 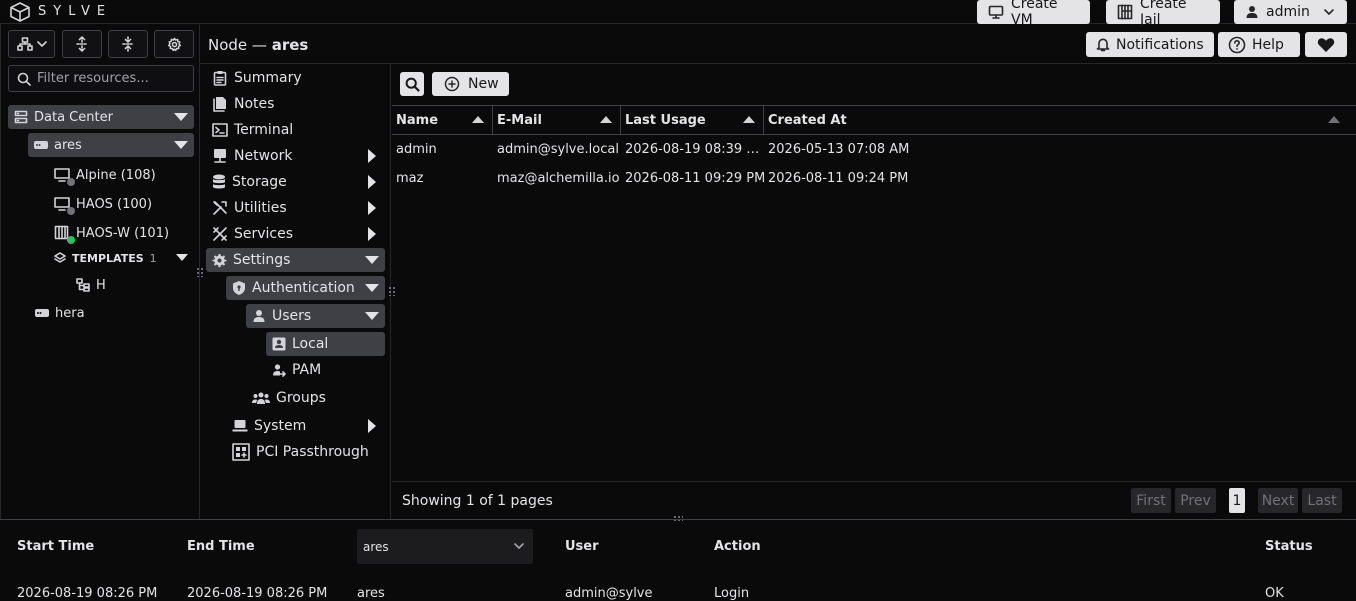 I want to click on menu-item-groups: Groups, so click(x=315, y=398).